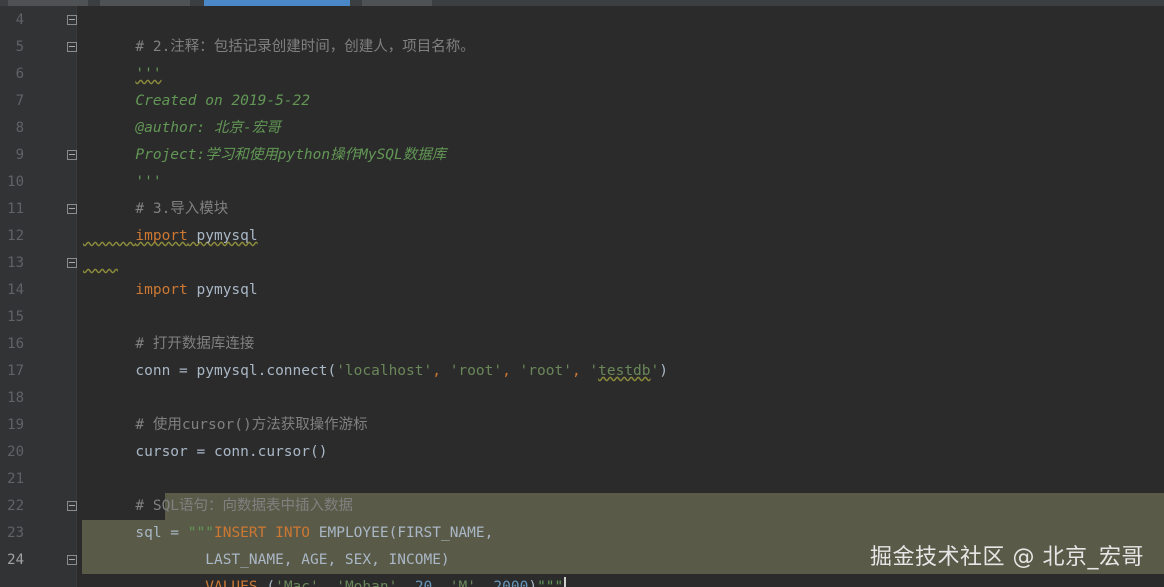 This screenshot has width=1164, height=587. I want to click on number-literal: 20, so click(423, 583).